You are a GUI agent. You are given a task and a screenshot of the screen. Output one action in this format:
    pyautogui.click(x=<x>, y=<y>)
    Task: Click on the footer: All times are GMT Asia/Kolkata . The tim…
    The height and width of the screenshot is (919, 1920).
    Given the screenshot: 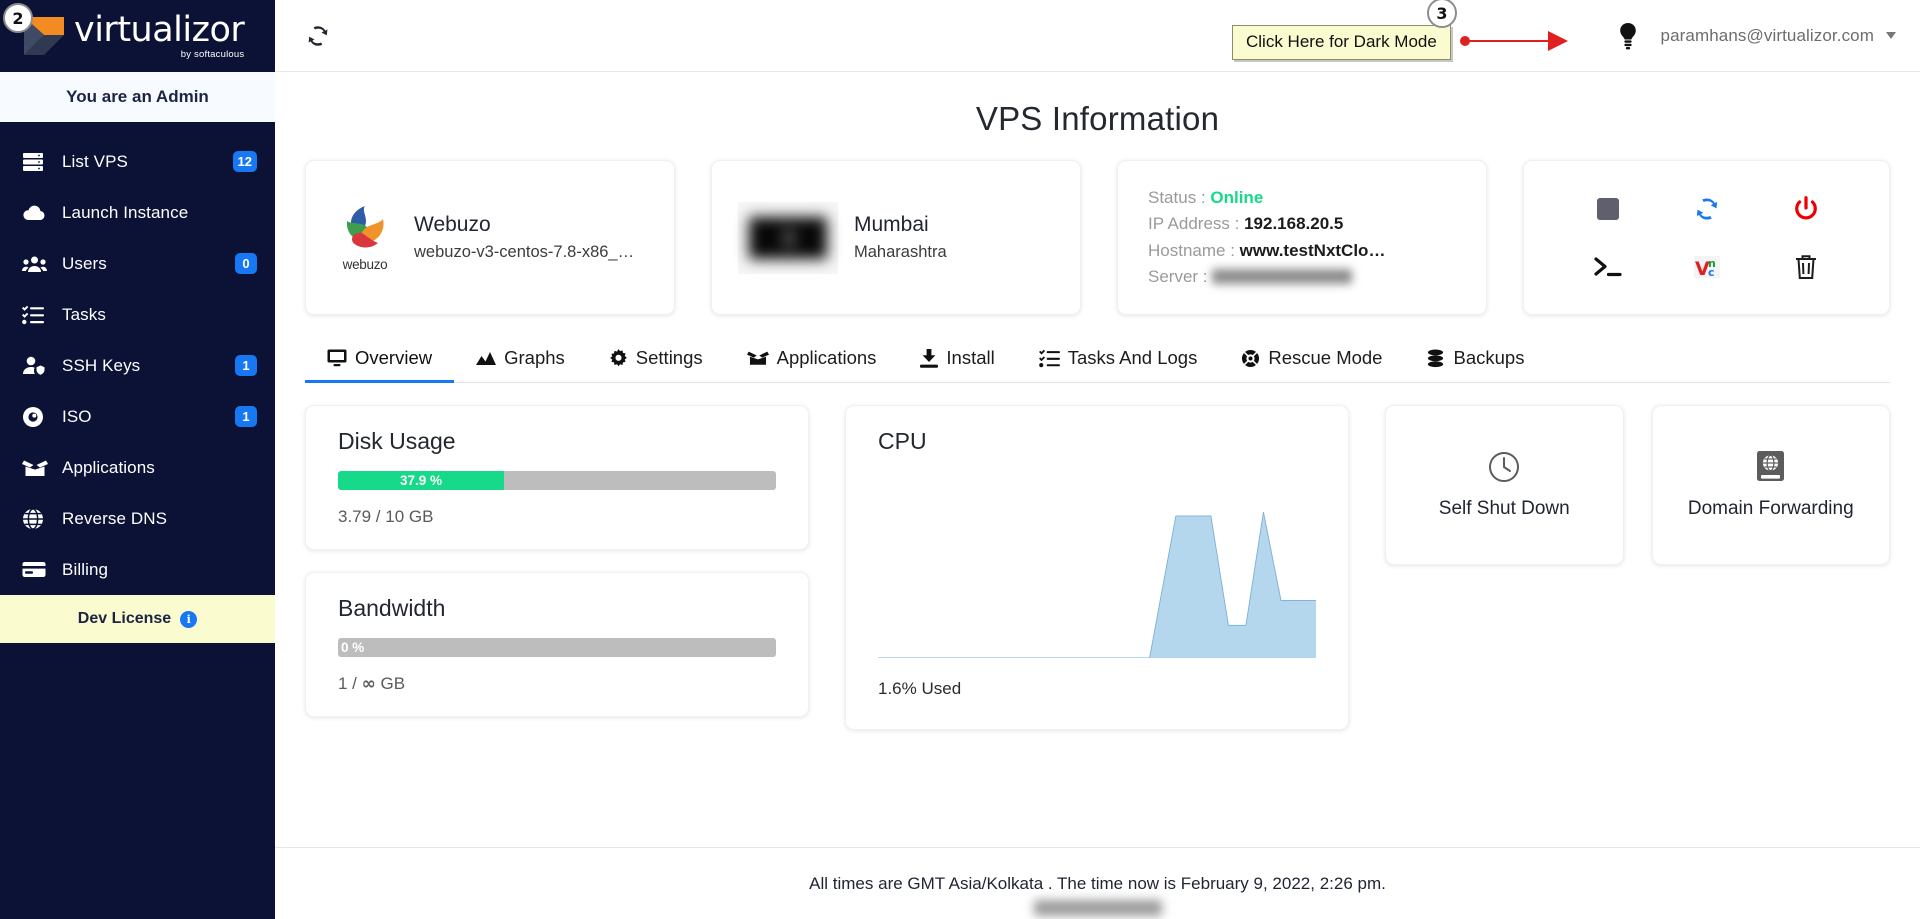 What is the action you would take?
    pyautogui.click(x=1097, y=883)
    